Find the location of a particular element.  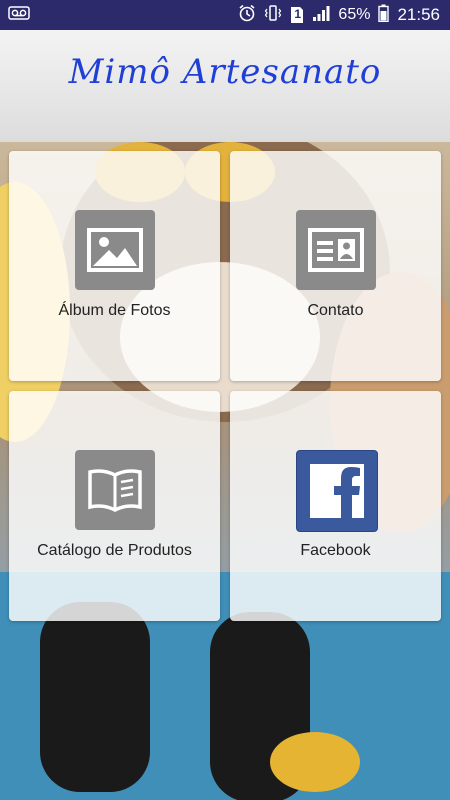

vibrate-icon is located at coordinates (273, 15).